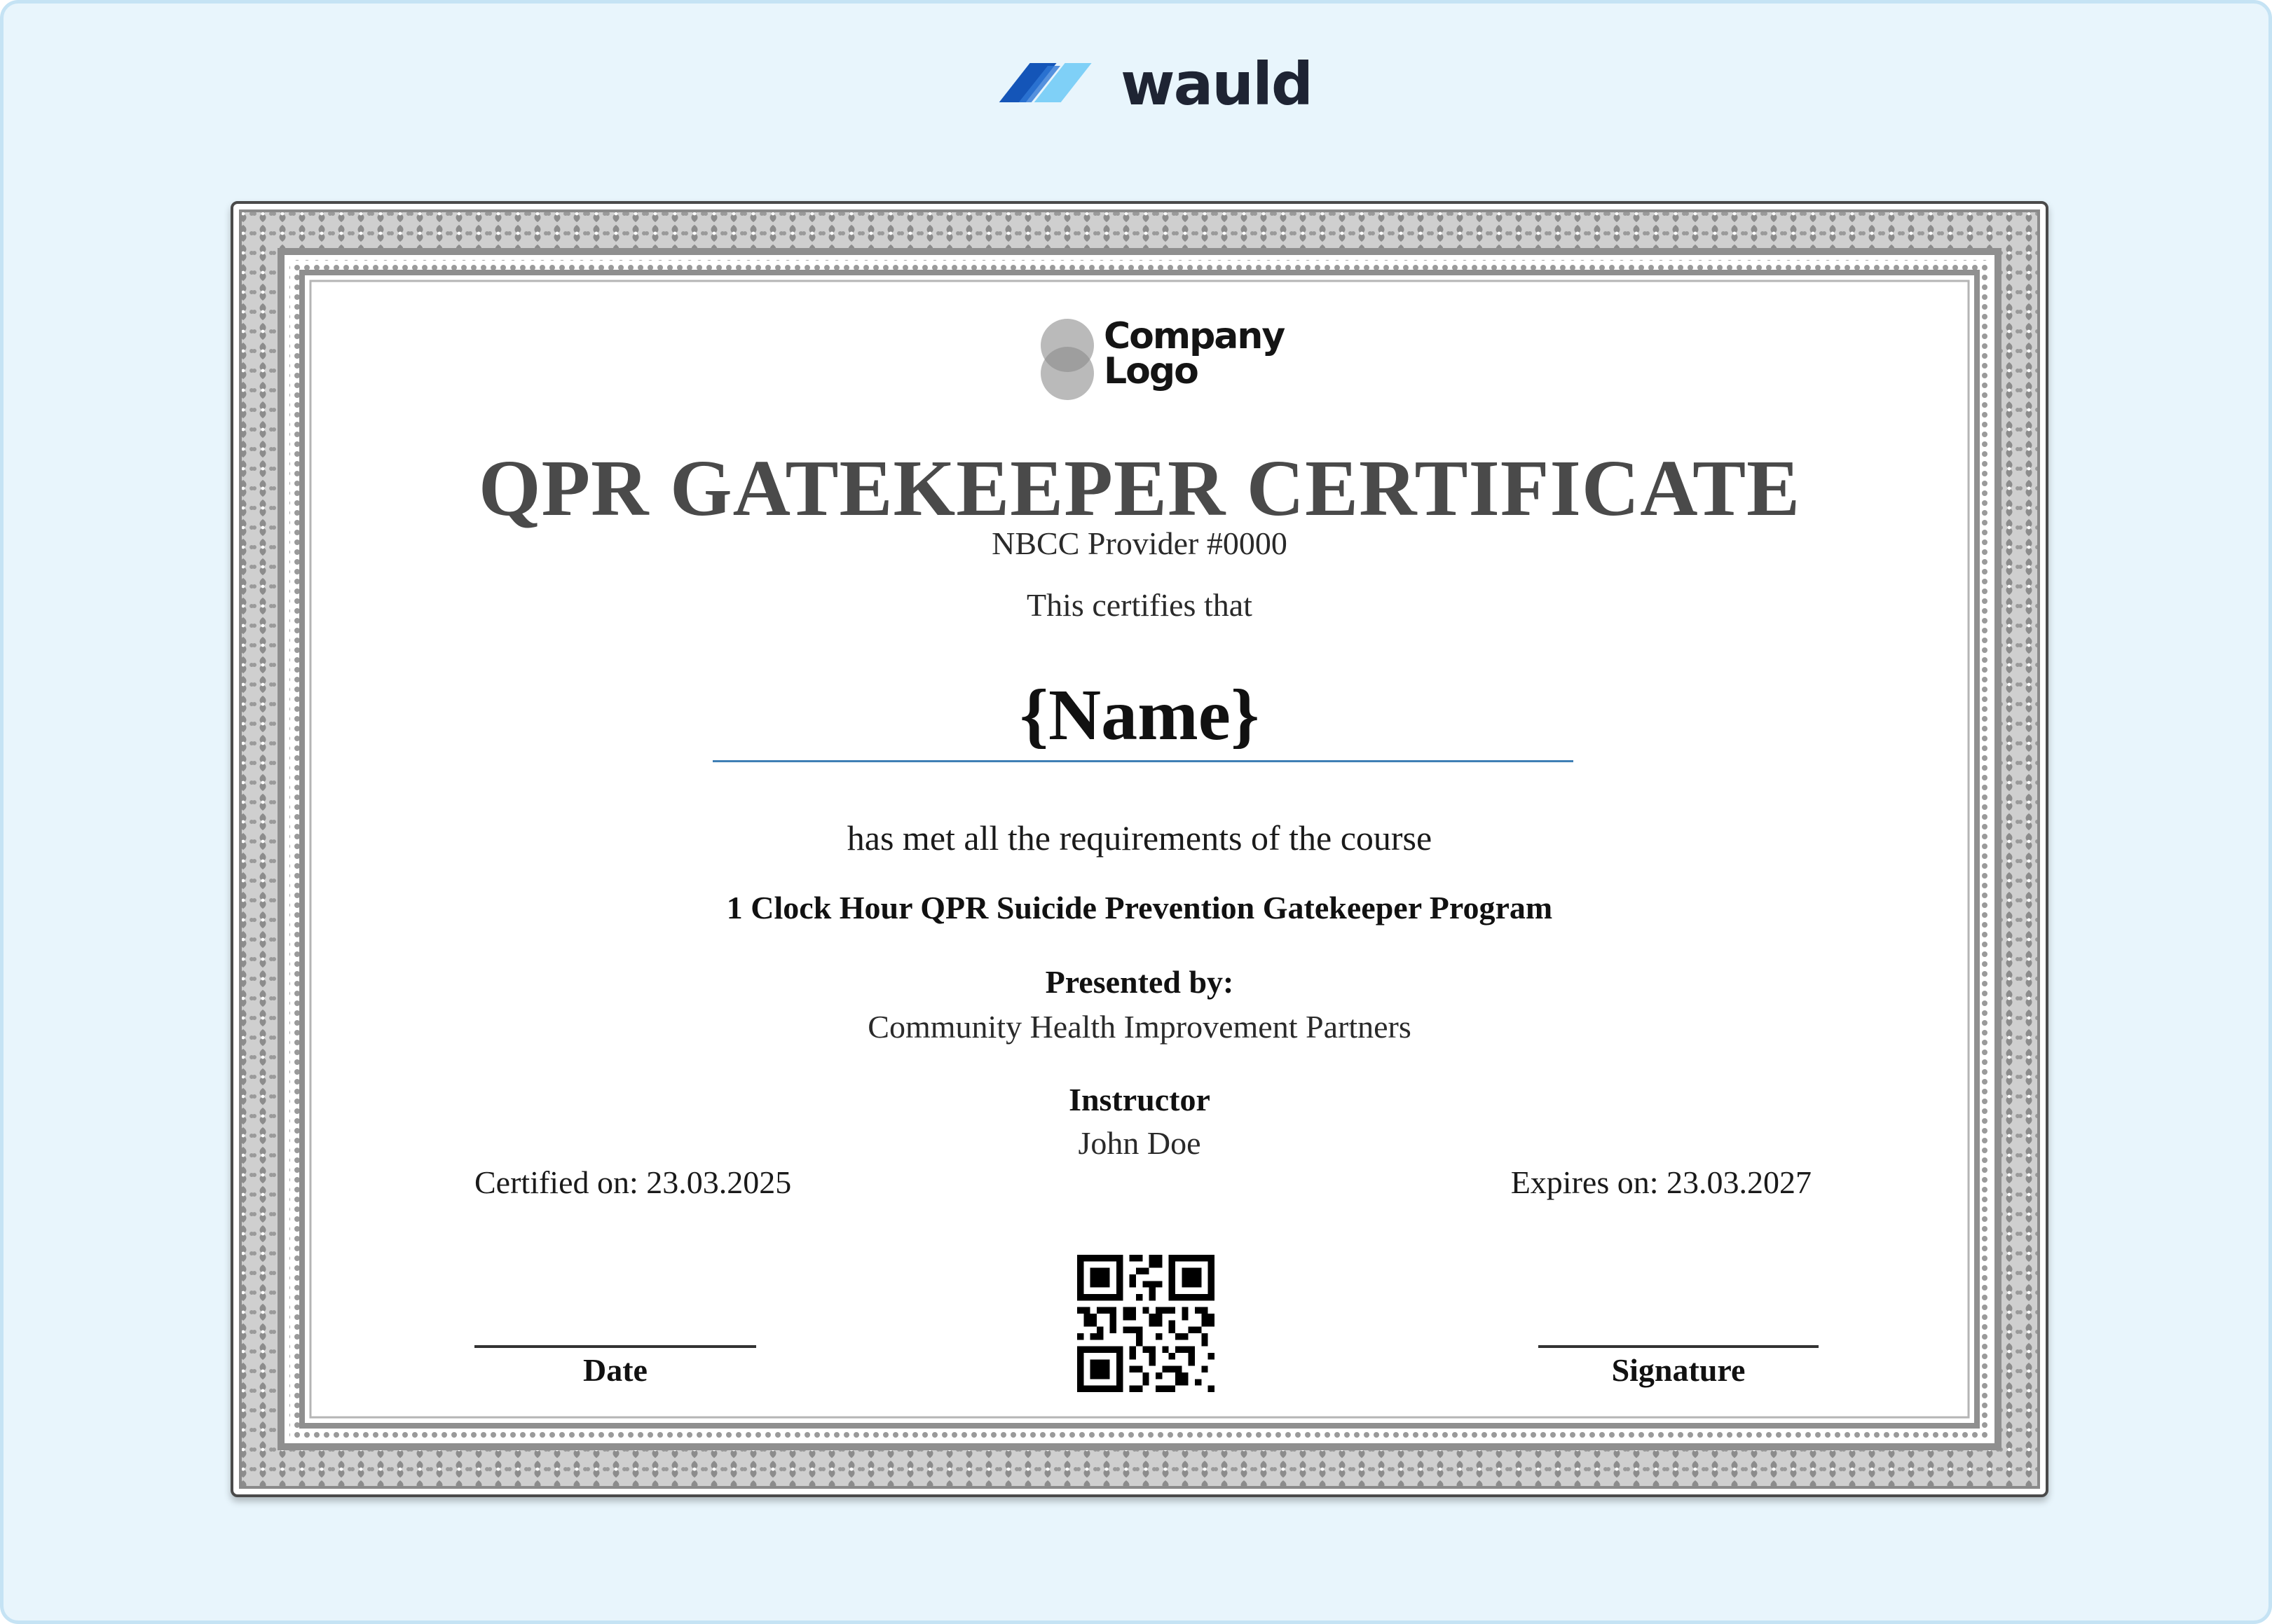  What do you see at coordinates (1139, 543) in the screenshot?
I see `provider-number: NBCC Provider #0000` at bounding box center [1139, 543].